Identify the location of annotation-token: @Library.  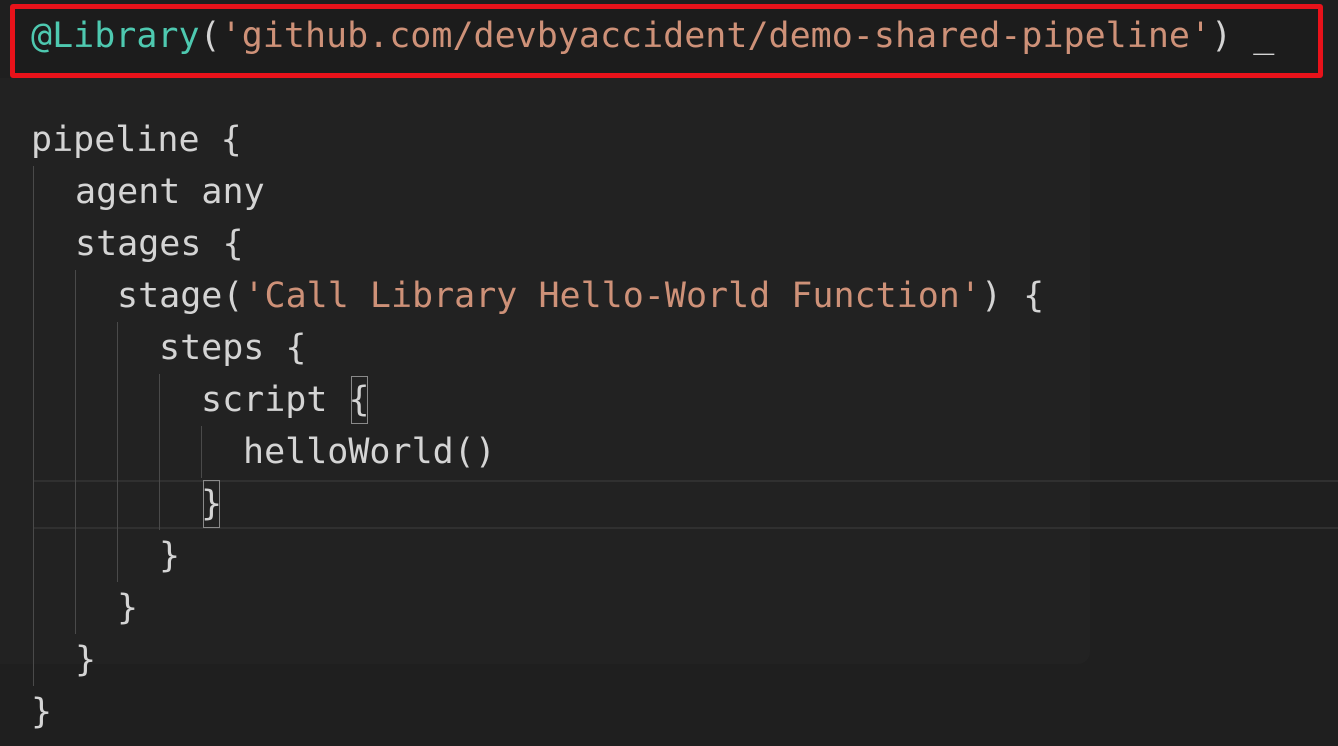
(115, 36).